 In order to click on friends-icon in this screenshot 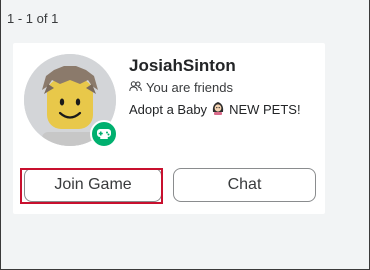, I will do `click(135, 87)`.